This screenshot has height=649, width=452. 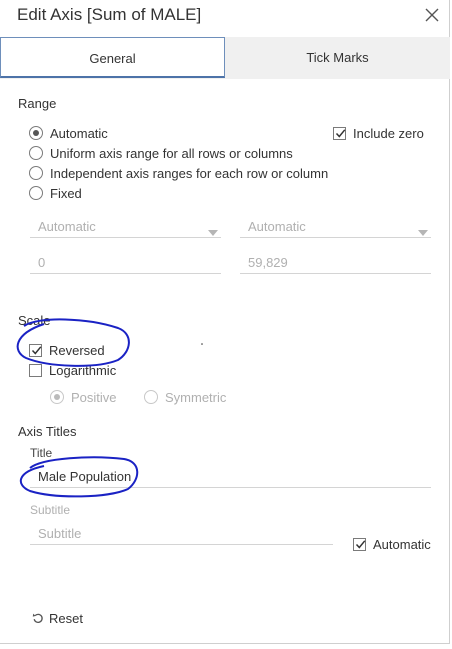 What do you see at coordinates (41, 453) in the screenshot?
I see `title-field-label: Title` at bounding box center [41, 453].